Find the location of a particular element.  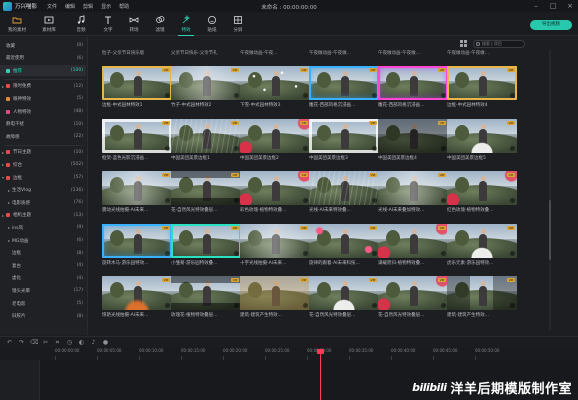

sidebar-item: 老电影 (5) is located at coordinates (43, 303).